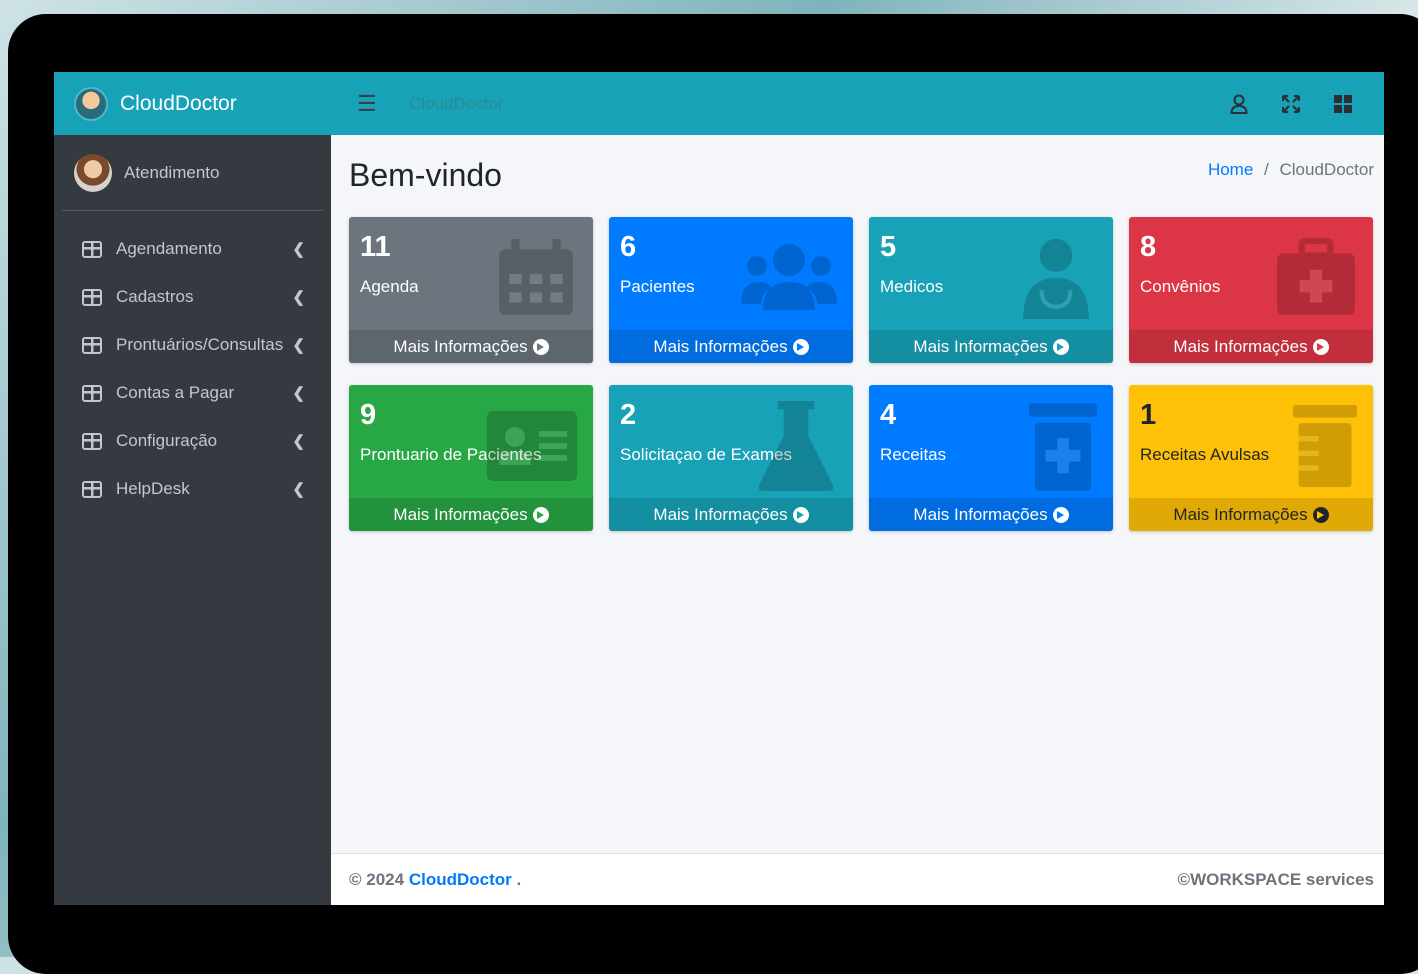 This screenshot has width=1418, height=974. What do you see at coordinates (1230, 169) in the screenshot?
I see `breadcrumb-home-link: Home` at bounding box center [1230, 169].